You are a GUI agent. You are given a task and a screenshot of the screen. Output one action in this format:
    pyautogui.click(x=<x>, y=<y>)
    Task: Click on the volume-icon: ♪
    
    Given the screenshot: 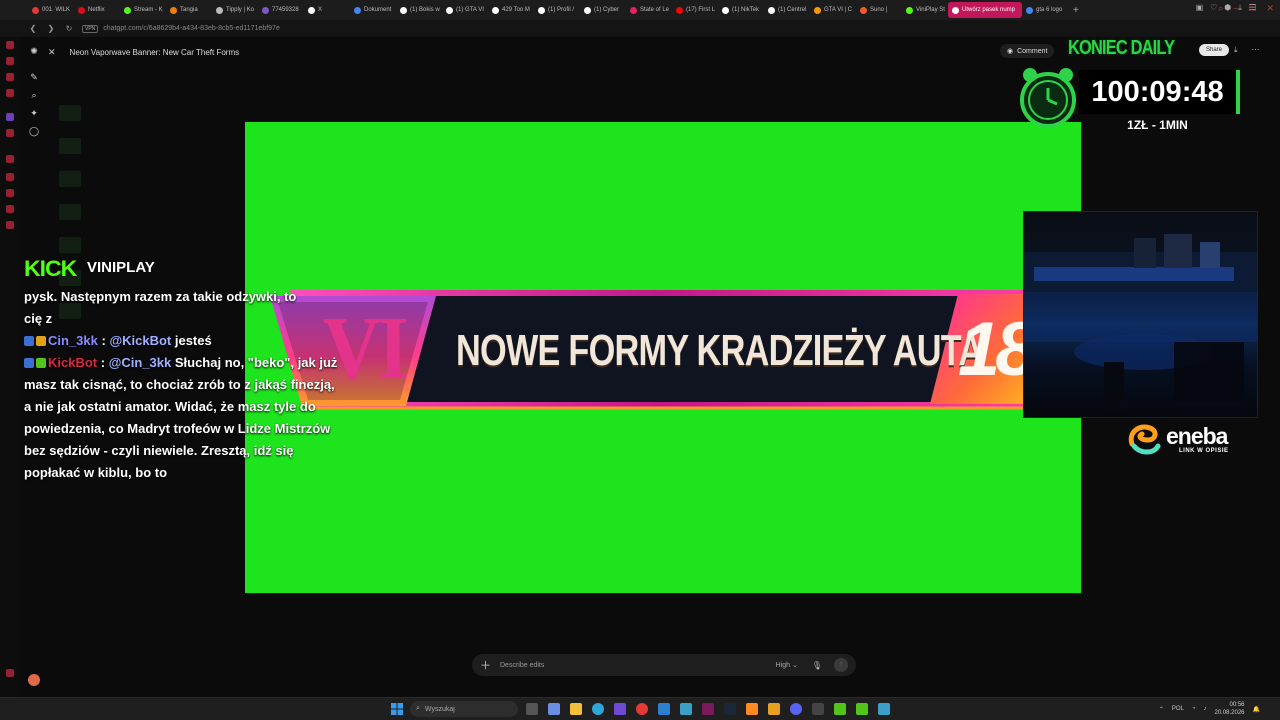 What is the action you would take?
    pyautogui.click(x=1204, y=709)
    